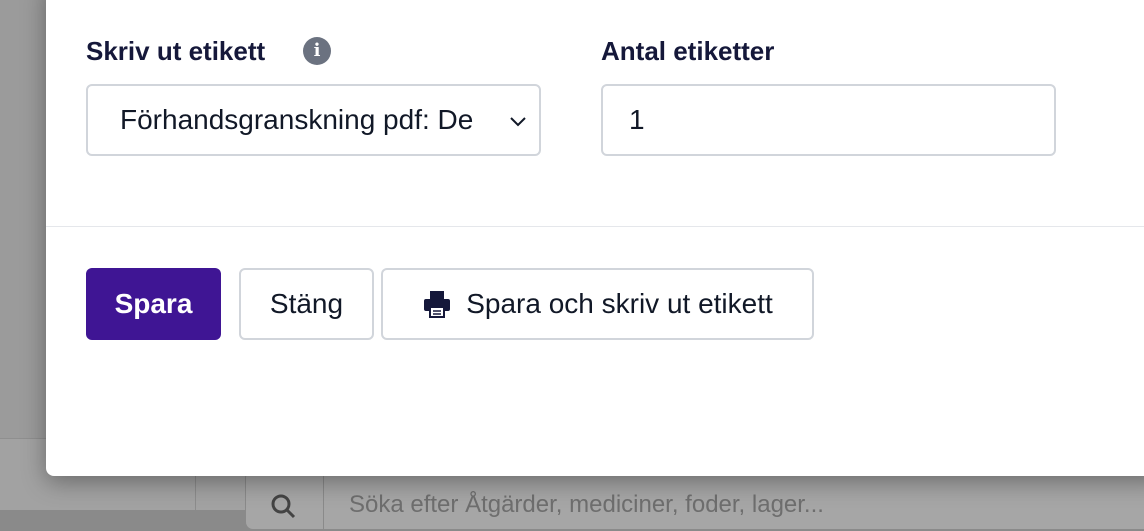 Image resolution: width=1144 pixels, height=531 pixels. I want to click on label-count-input, so click(828, 120).